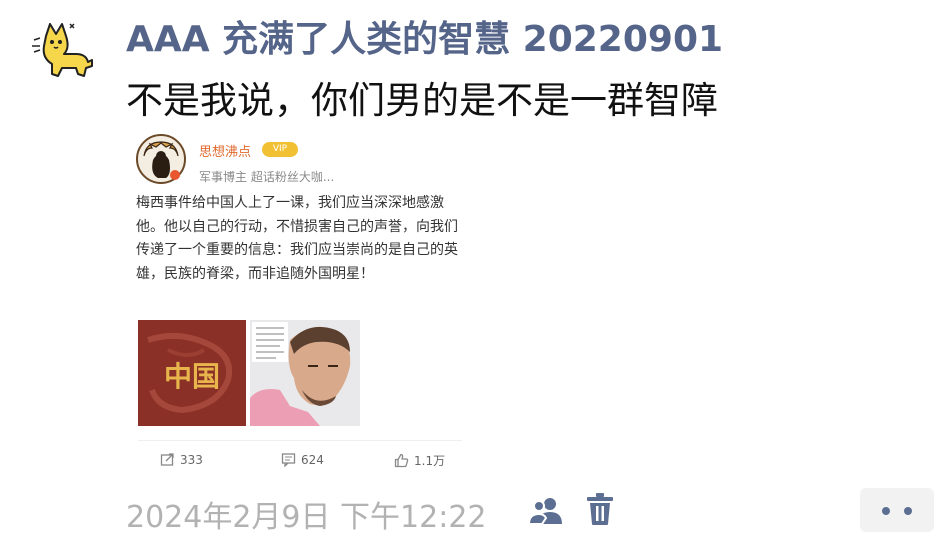 The height and width of the screenshot is (536, 947). What do you see at coordinates (191, 459) in the screenshot?
I see `repost-count: 333` at bounding box center [191, 459].